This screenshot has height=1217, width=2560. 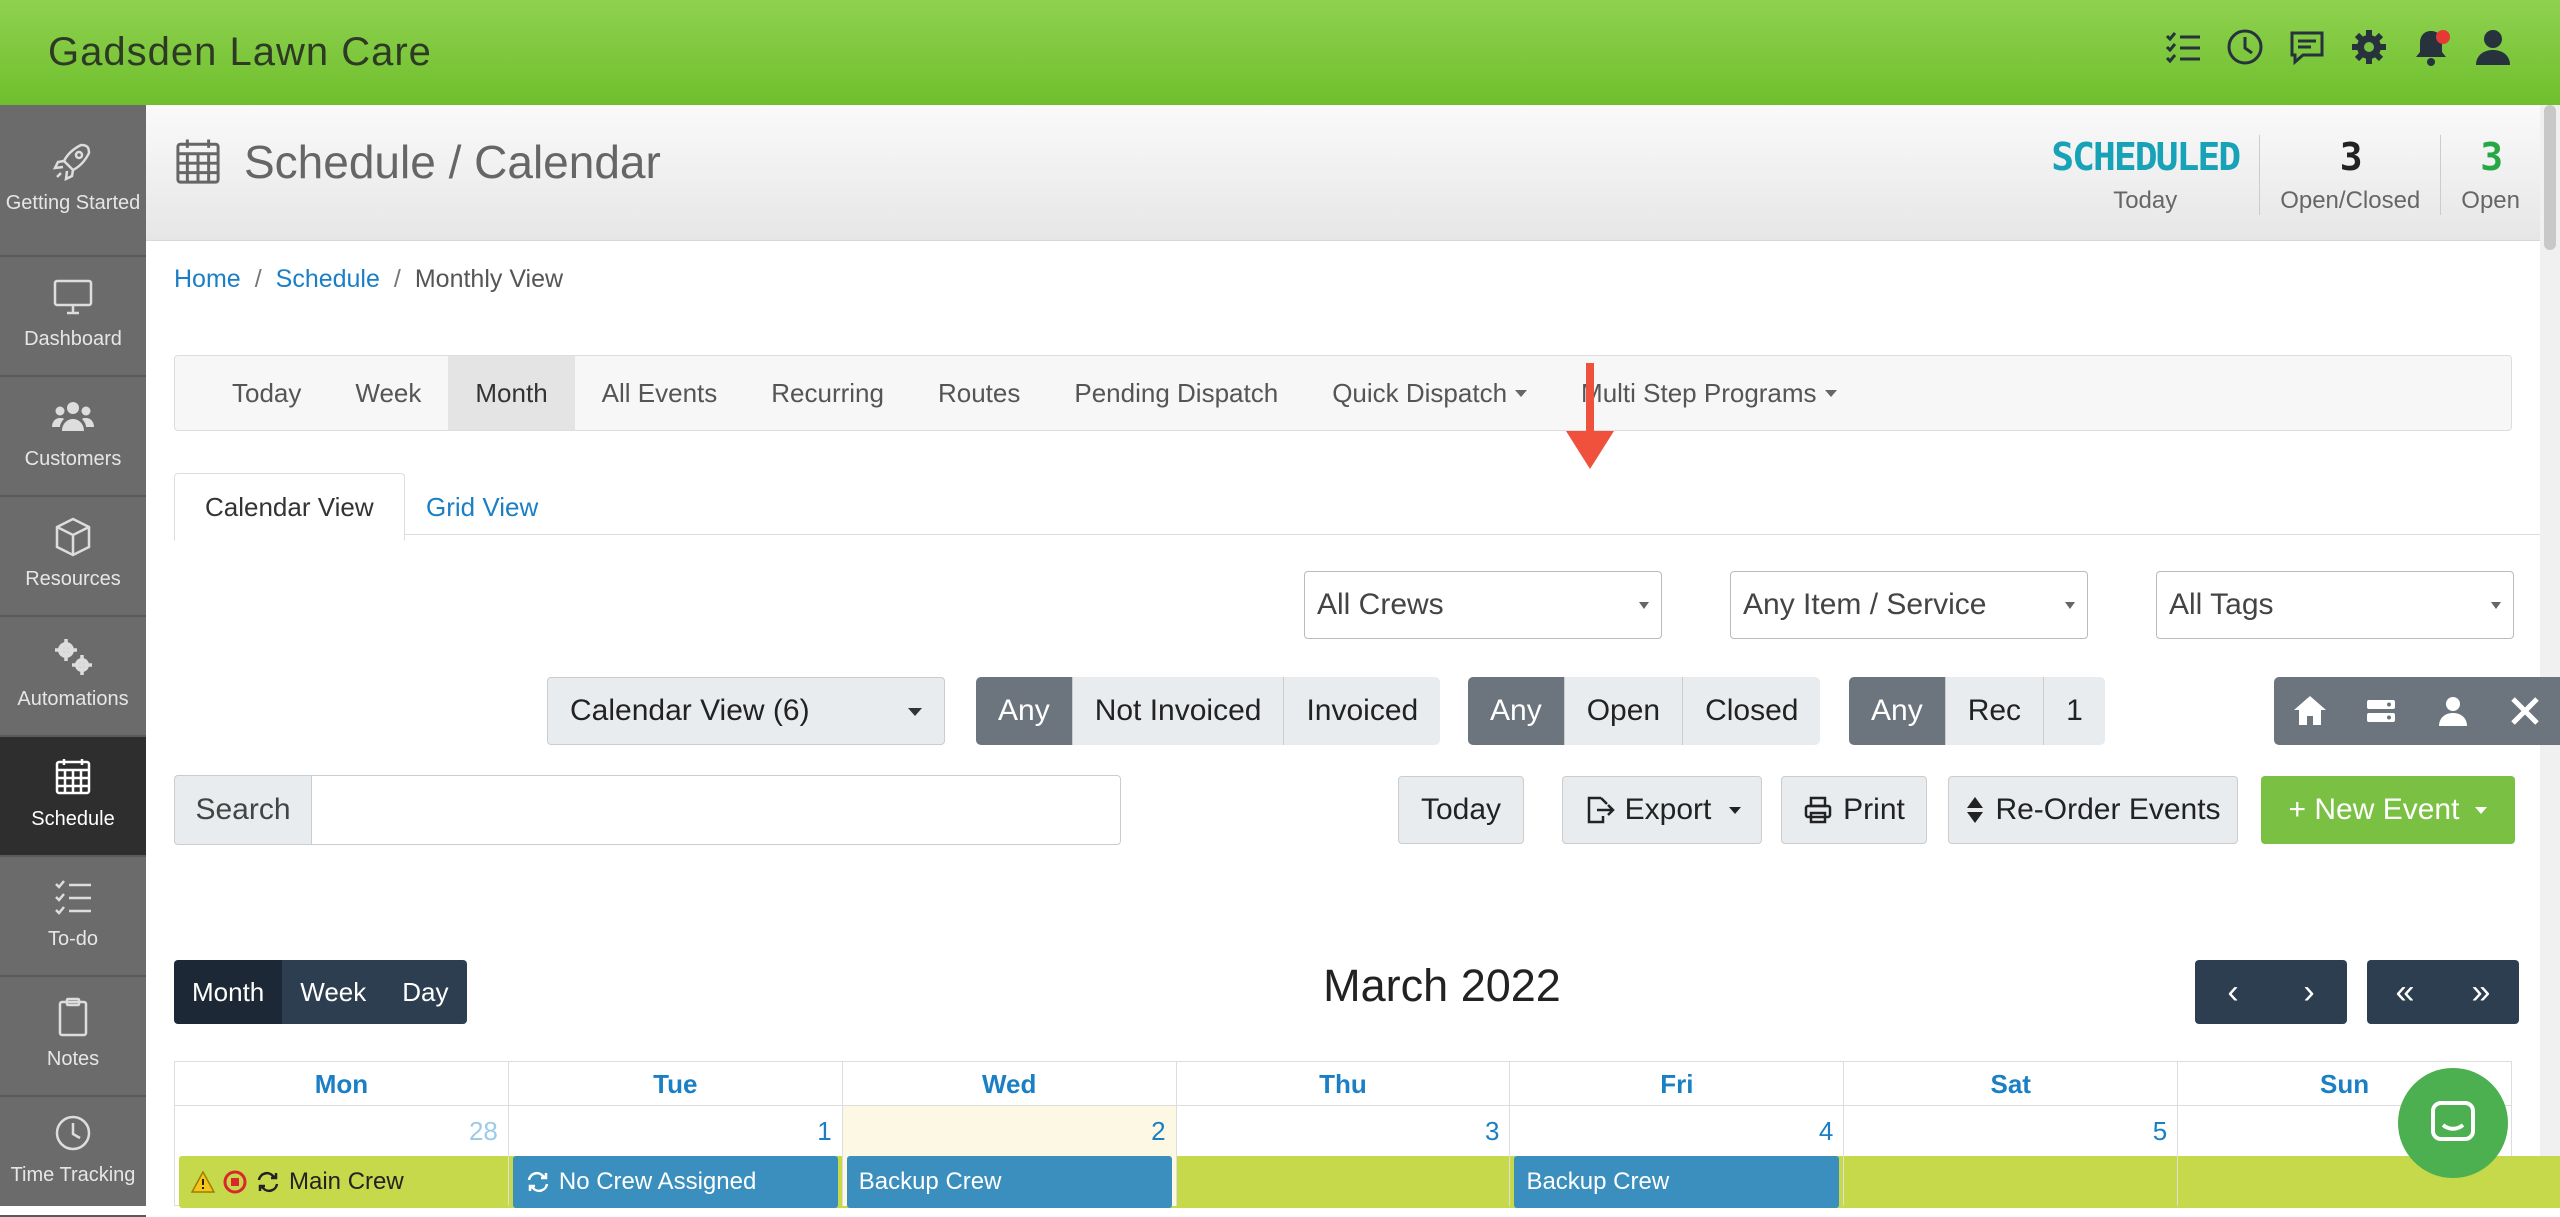 I want to click on checklist-icon, so click(x=2183, y=47).